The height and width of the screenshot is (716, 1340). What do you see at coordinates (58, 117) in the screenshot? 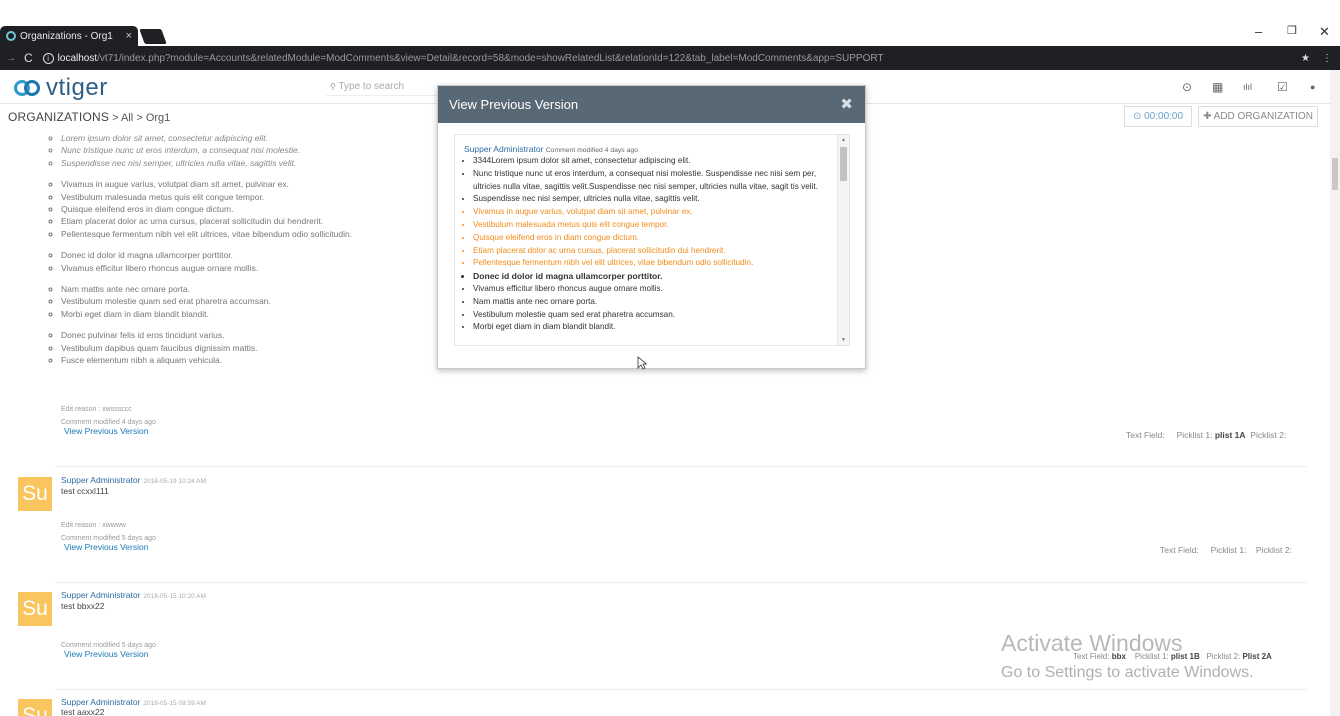
I see `breadcrumb-module: ORGANIZATIONS` at bounding box center [58, 117].